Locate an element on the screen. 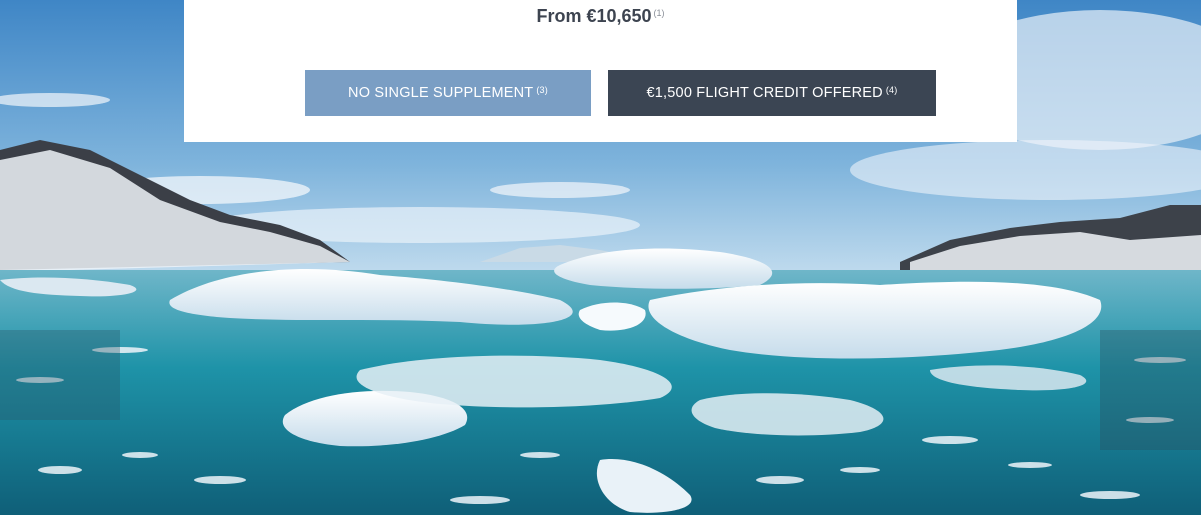  button-footnote: (4) is located at coordinates (891, 90).